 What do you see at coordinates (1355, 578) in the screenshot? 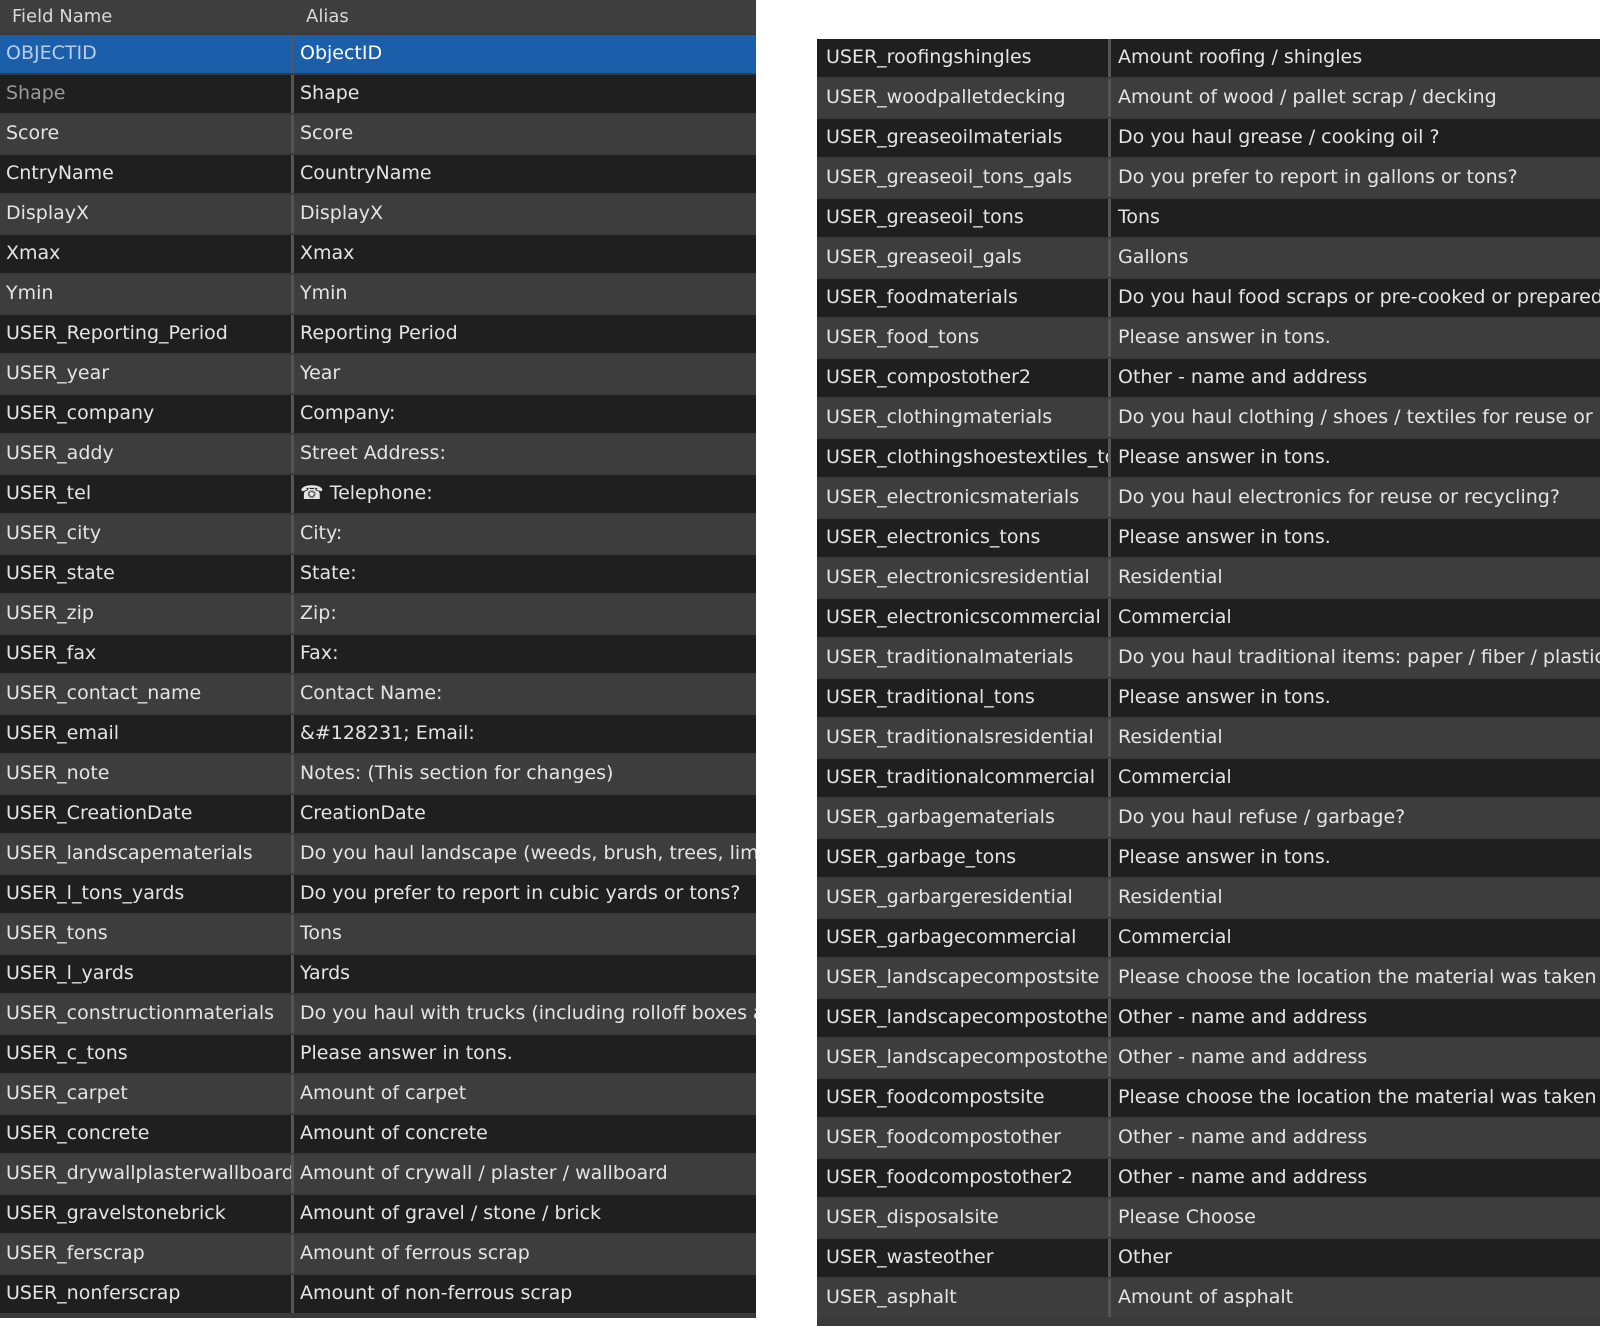
I see `alias-cell: Residential` at bounding box center [1355, 578].